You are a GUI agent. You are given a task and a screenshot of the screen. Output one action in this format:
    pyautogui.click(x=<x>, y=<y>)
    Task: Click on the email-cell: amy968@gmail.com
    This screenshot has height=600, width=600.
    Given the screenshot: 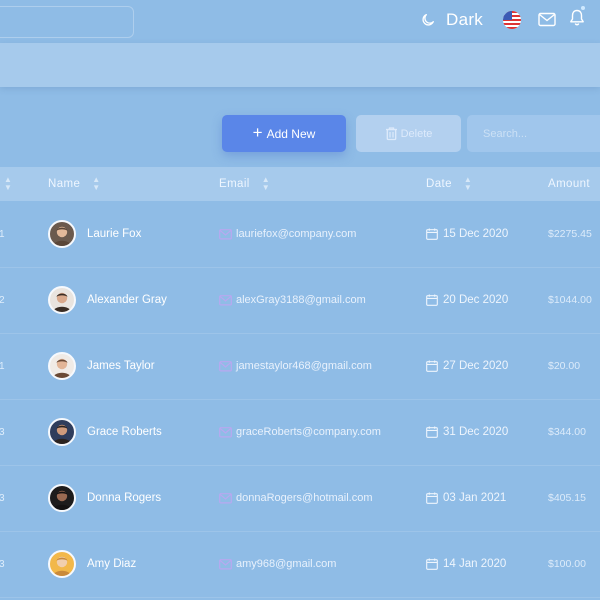 What is the action you would take?
    pyautogui.click(x=277, y=564)
    